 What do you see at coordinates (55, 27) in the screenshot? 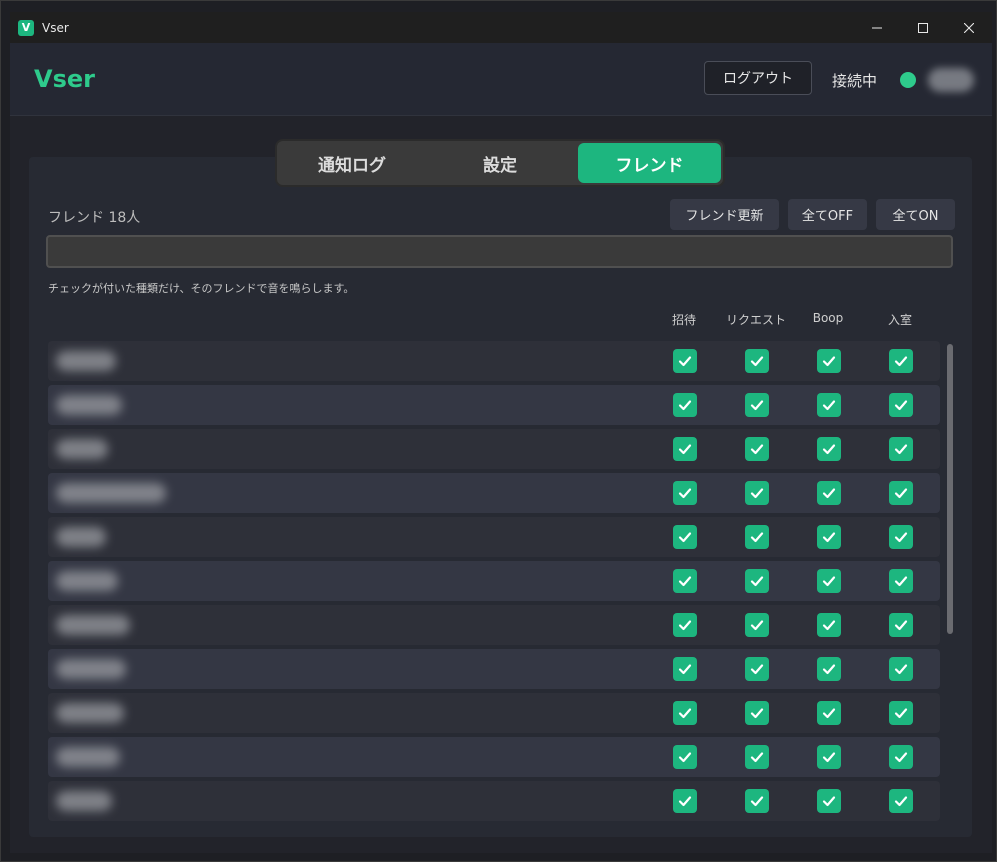
I see `window-title: Vser` at bounding box center [55, 27].